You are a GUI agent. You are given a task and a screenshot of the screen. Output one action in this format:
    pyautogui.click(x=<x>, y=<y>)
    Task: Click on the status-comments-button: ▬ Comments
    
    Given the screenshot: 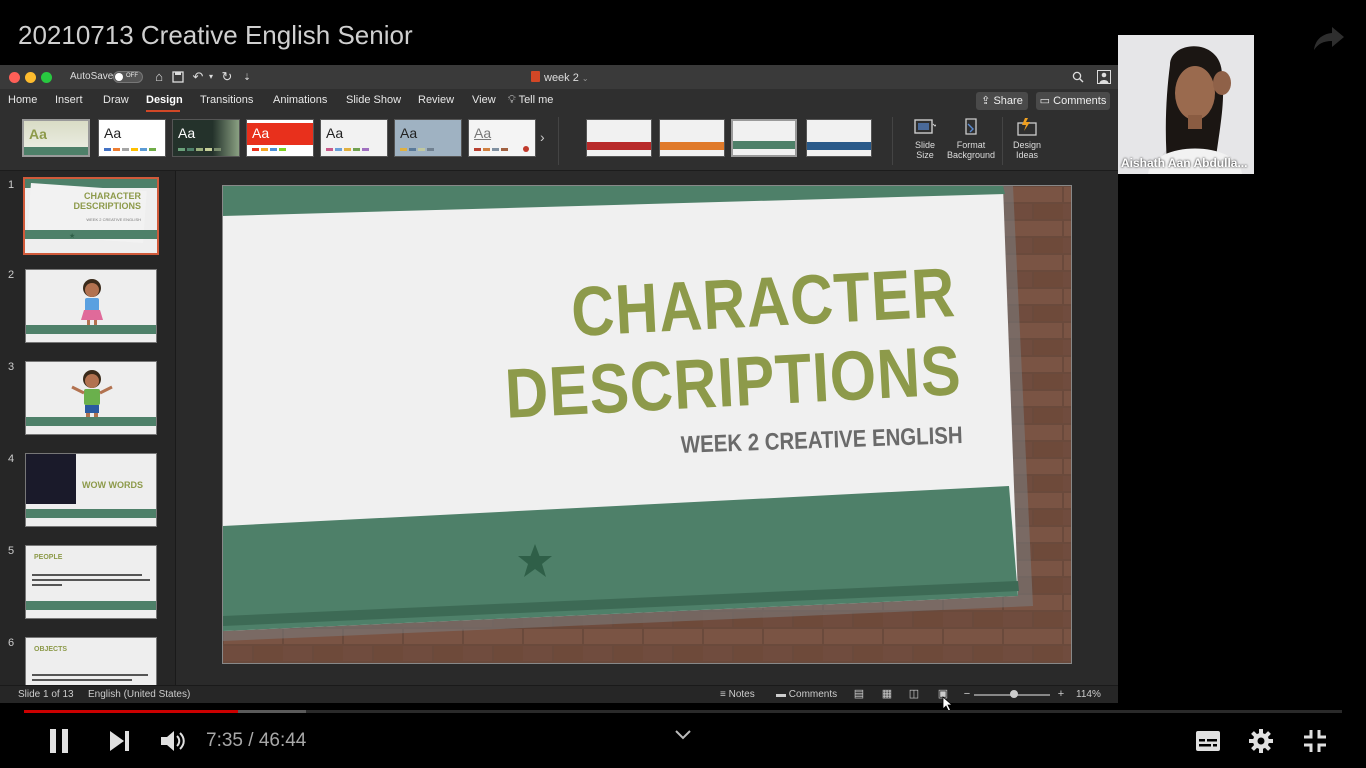 What is the action you would take?
    pyautogui.click(x=806, y=694)
    